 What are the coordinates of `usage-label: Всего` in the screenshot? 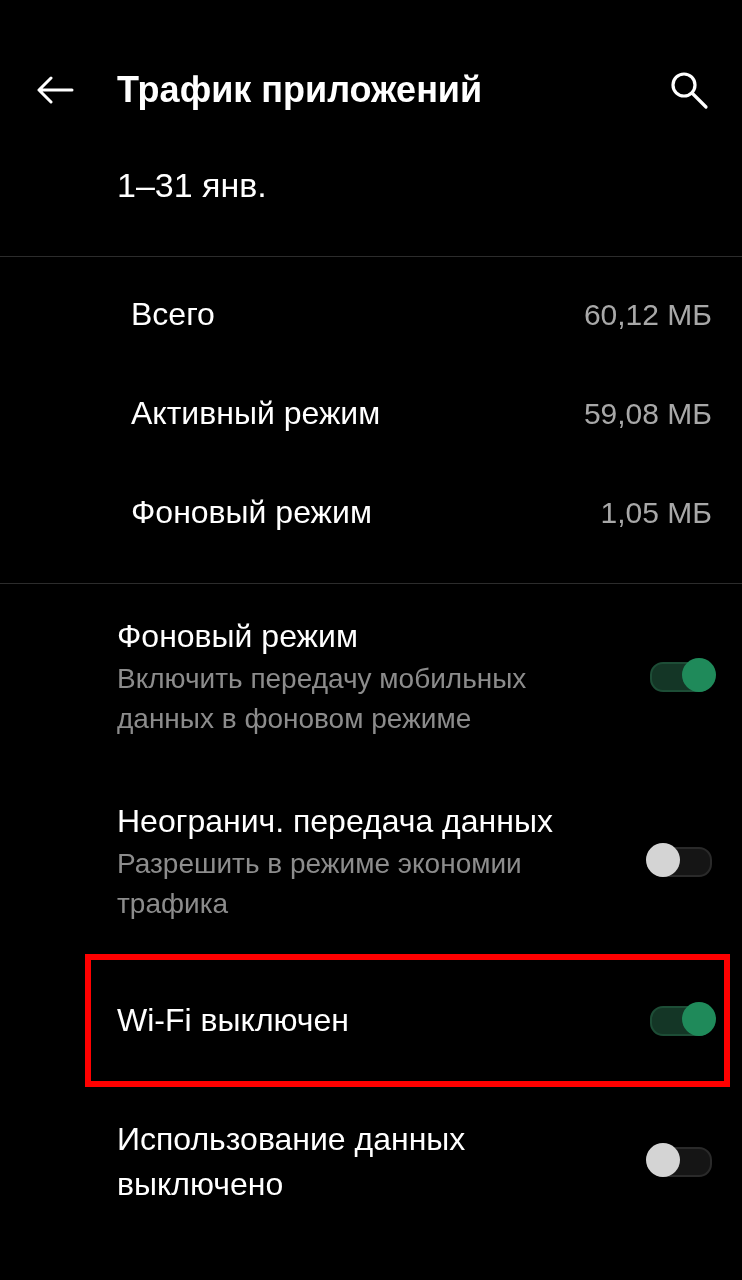 It's located at (173, 314).